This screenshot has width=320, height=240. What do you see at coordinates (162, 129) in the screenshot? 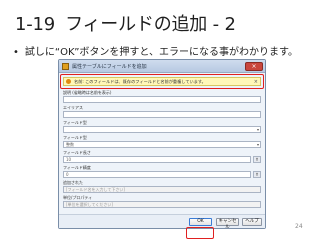
I see `type-select` at bounding box center [162, 129].